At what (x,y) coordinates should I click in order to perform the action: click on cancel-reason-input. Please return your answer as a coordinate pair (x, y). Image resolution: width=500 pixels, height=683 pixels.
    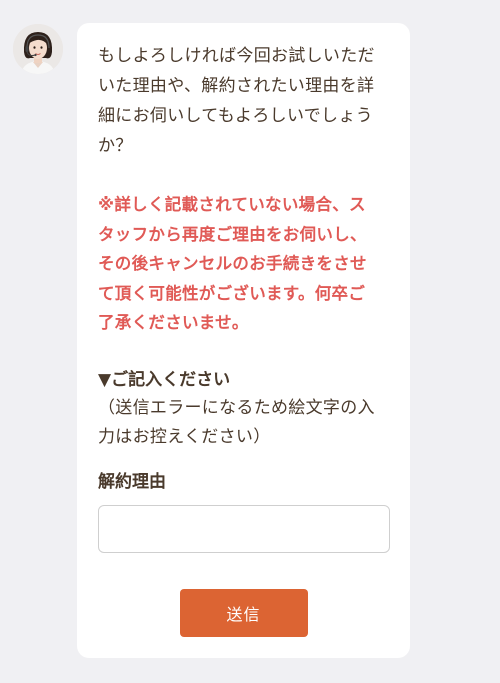
    Looking at the image, I should click on (244, 528).